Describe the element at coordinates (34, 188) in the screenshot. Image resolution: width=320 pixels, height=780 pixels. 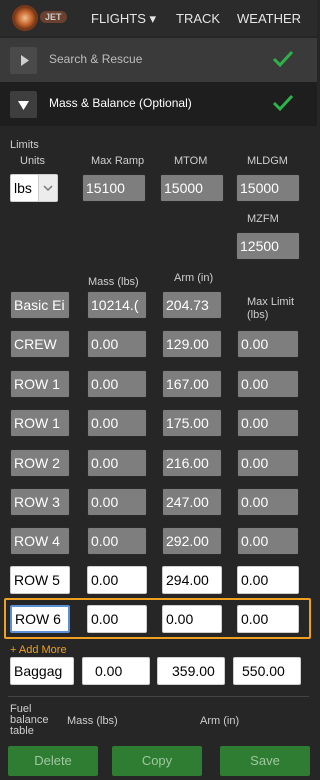
I see `units-select: lbs` at that location.